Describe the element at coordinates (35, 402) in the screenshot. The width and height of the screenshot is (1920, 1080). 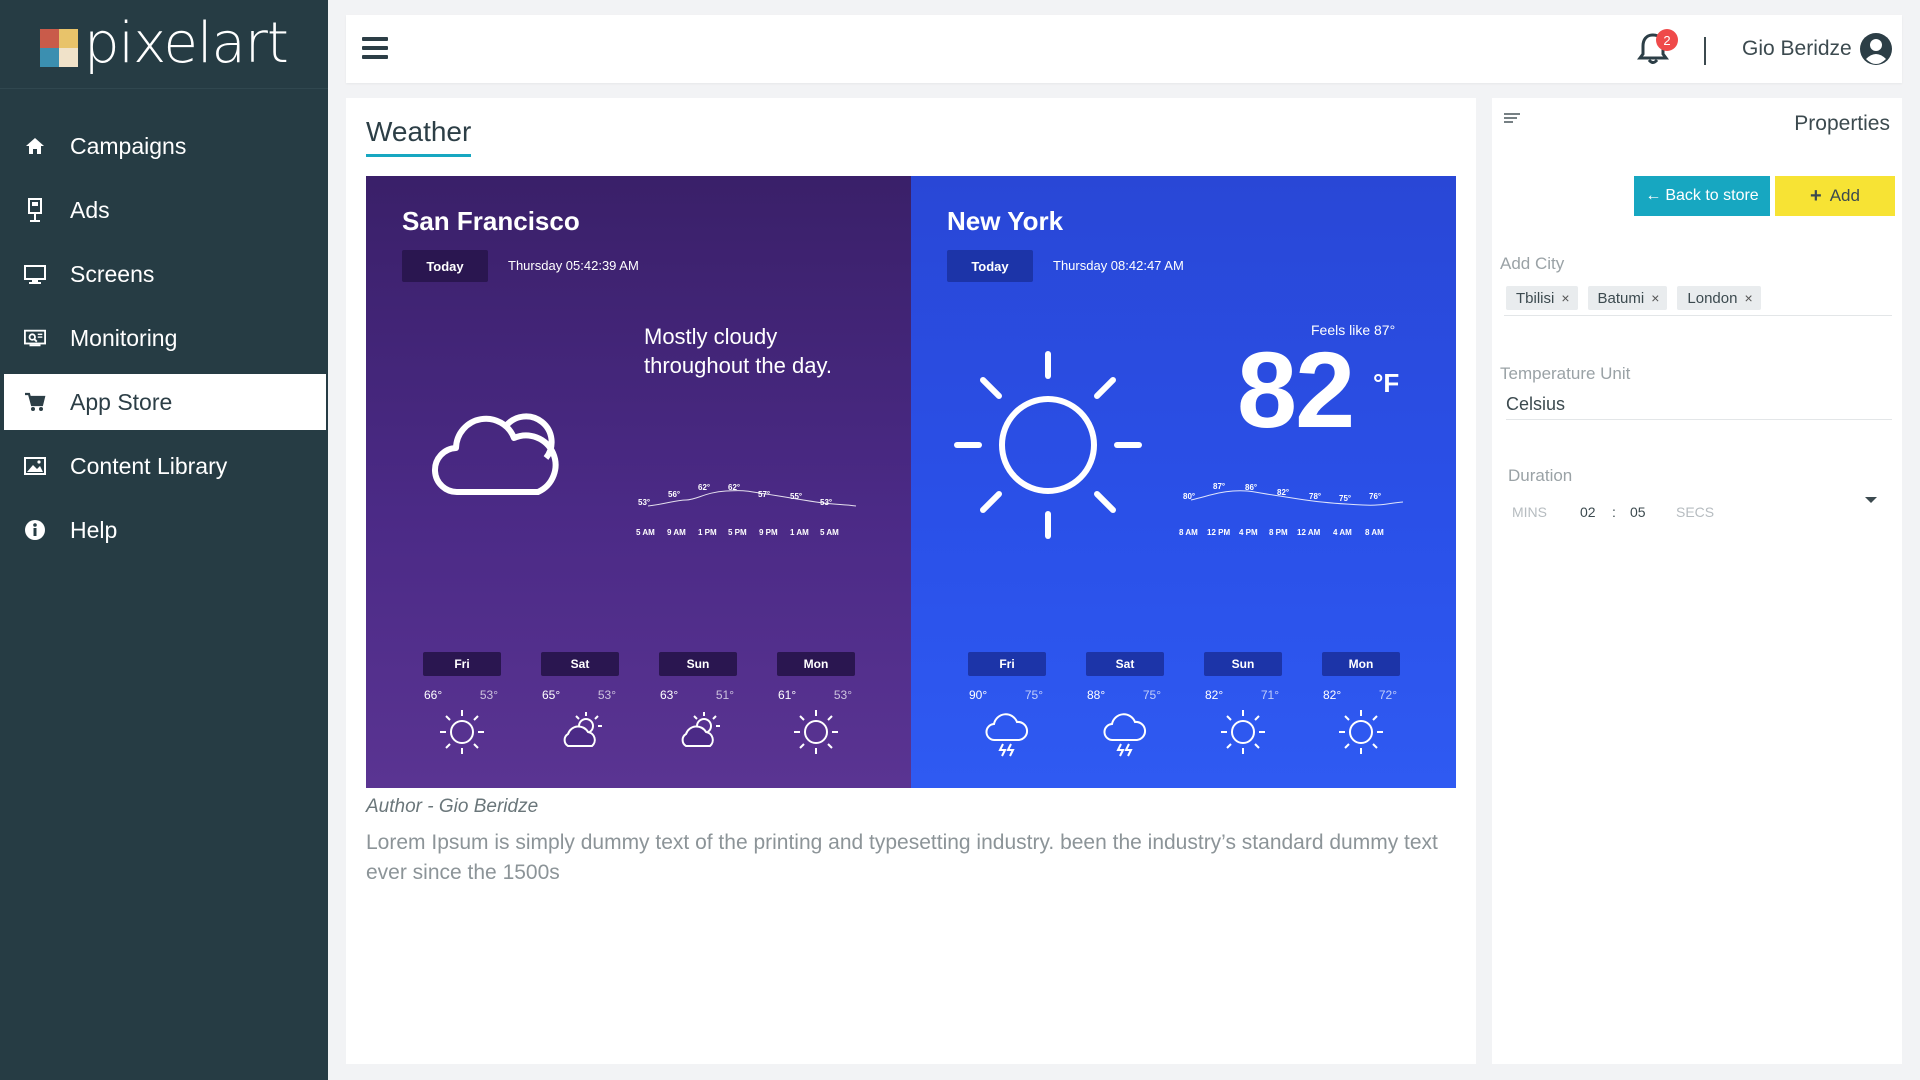
I see `cart-icon` at that location.